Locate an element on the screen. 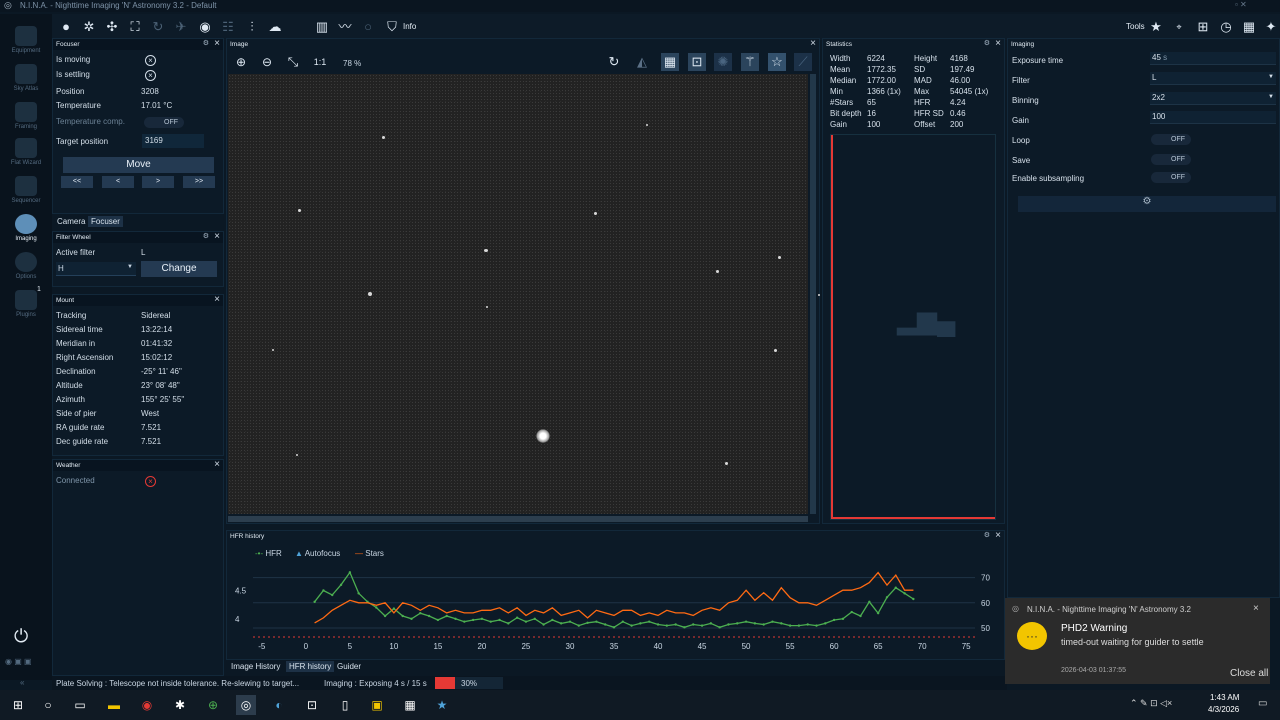 Image resolution: width=1280 pixels, height=720 pixels. bulb-icon: ○ is located at coordinates (368, 27).